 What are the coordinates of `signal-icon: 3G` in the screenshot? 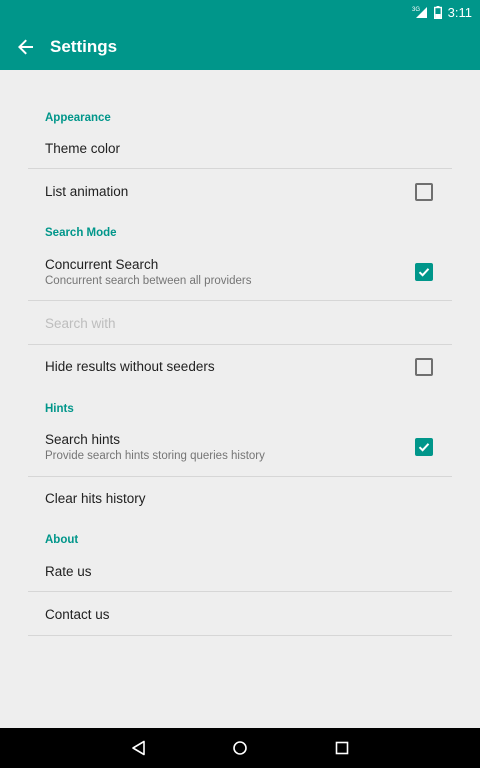 It's located at (420, 12).